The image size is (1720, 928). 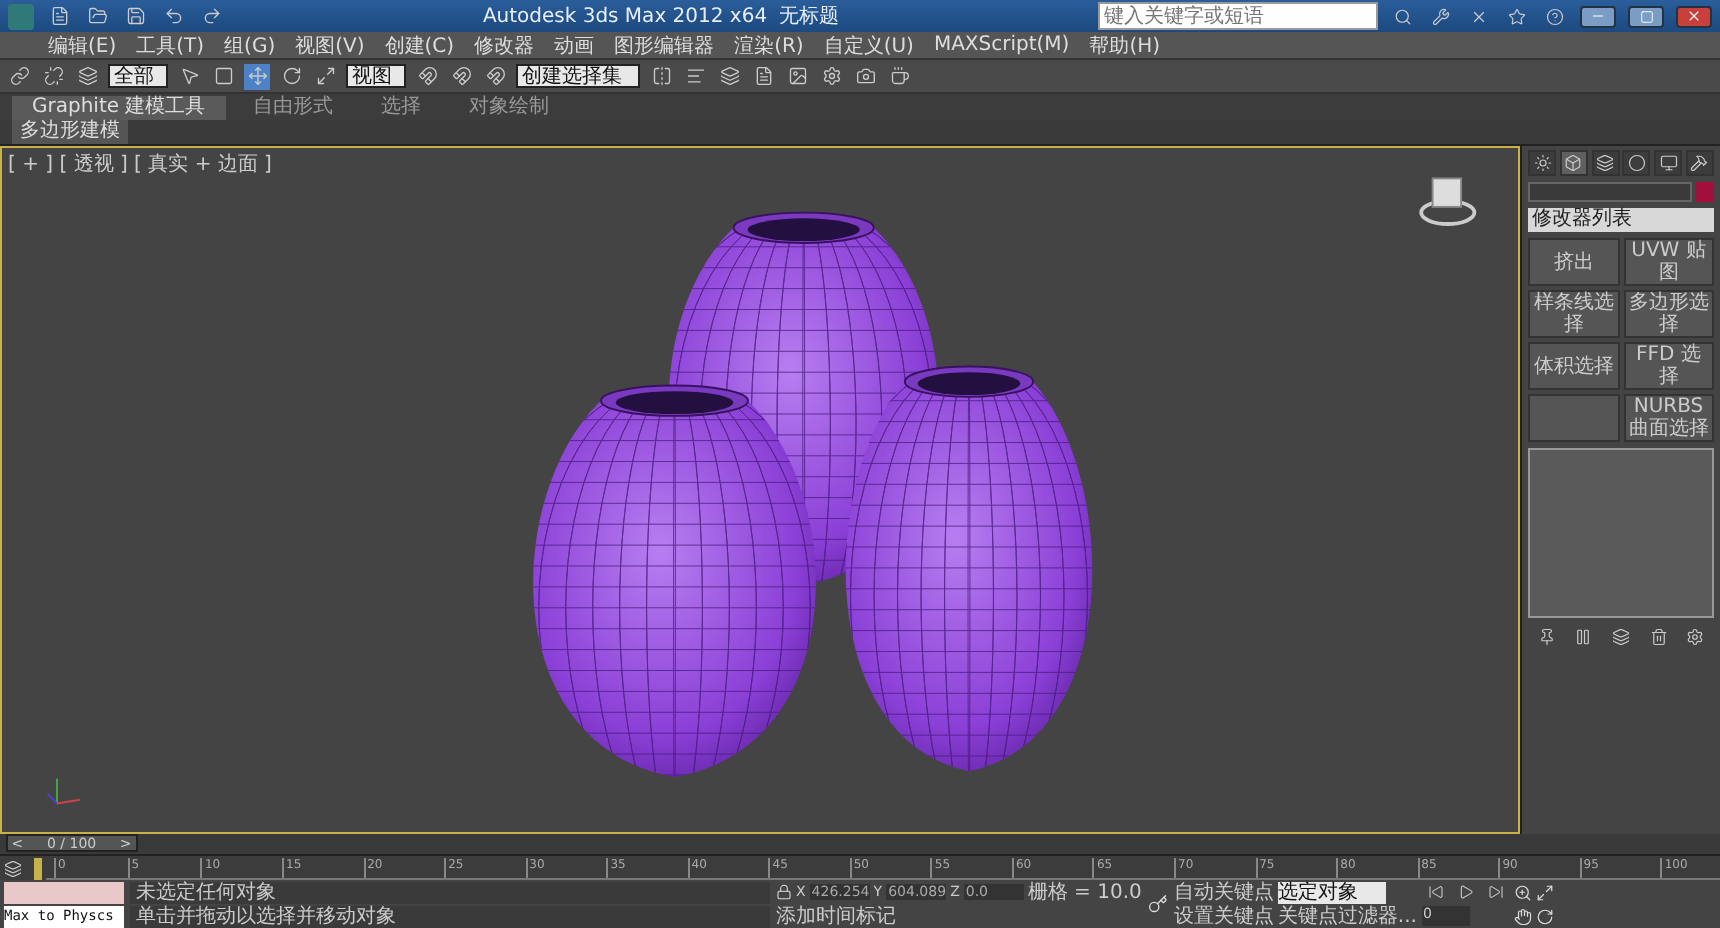 I want to click on reference-coordinate-dropdown: 视图, so click(x=376, y=76).